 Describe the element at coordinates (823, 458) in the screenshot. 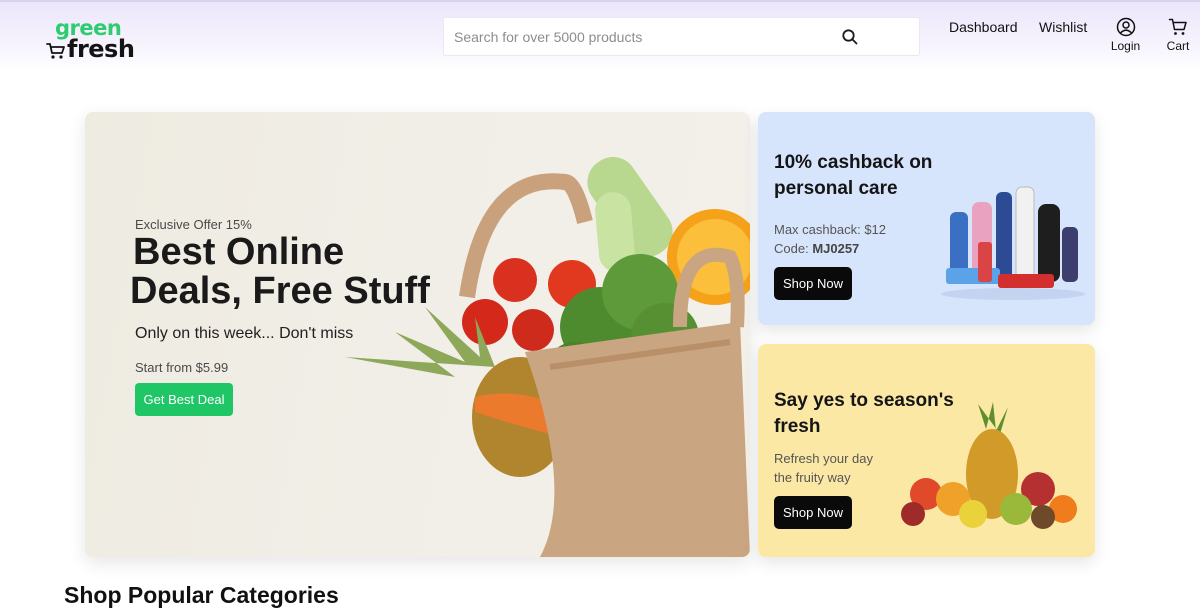

I see `promo-line1: Refresh your day` at that location.